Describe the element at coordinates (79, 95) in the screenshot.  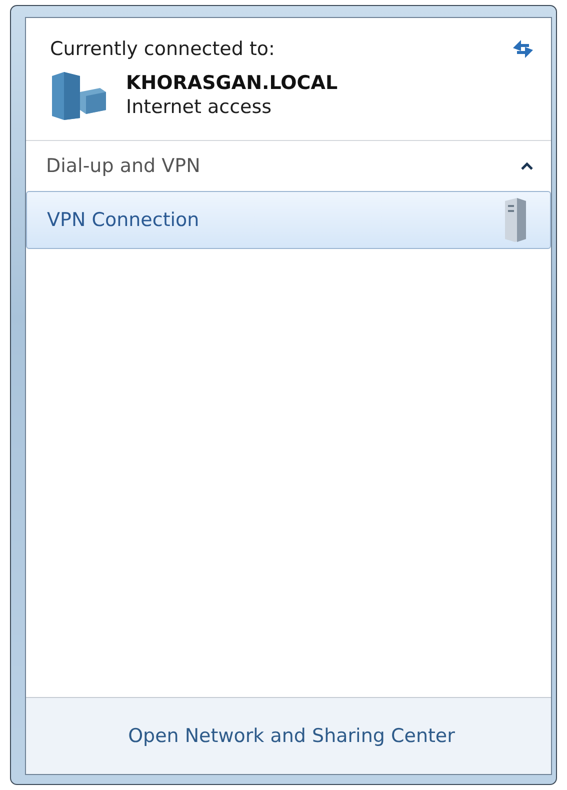
I see `server-icon` at that location.